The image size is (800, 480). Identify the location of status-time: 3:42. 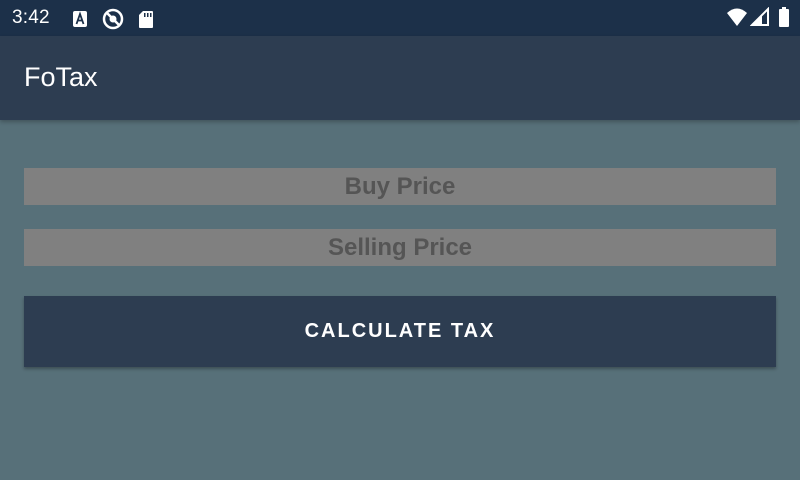
(31, 17).